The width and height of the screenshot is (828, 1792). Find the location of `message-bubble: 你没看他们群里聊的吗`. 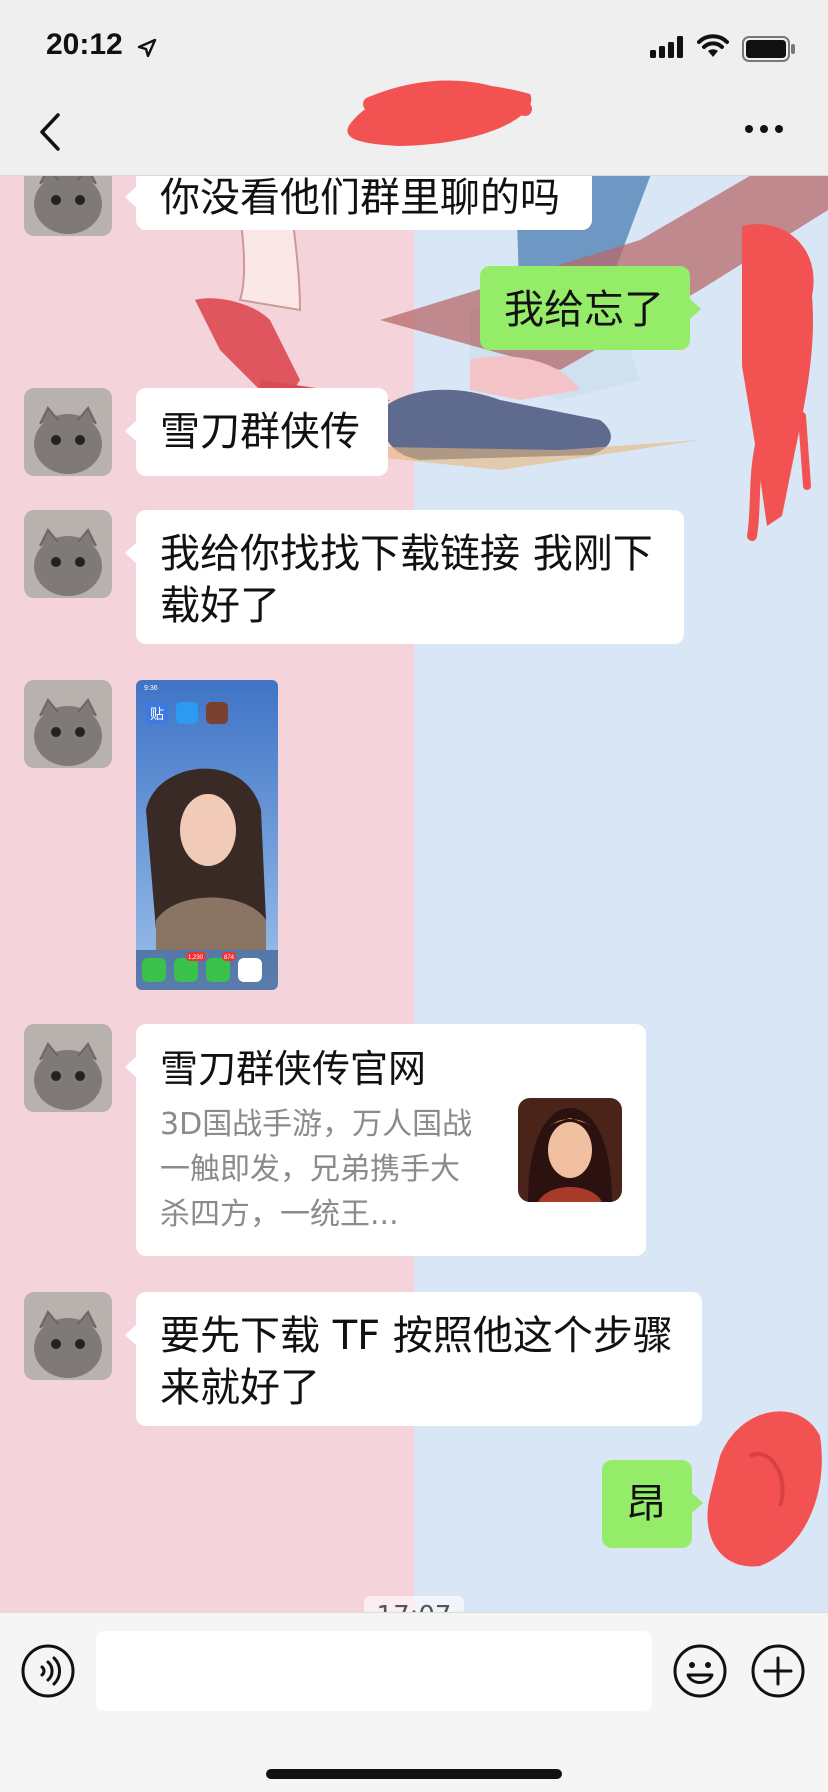

message-bubble: 你没看他们群里聊的吗 is located at coordinates (358, 203).